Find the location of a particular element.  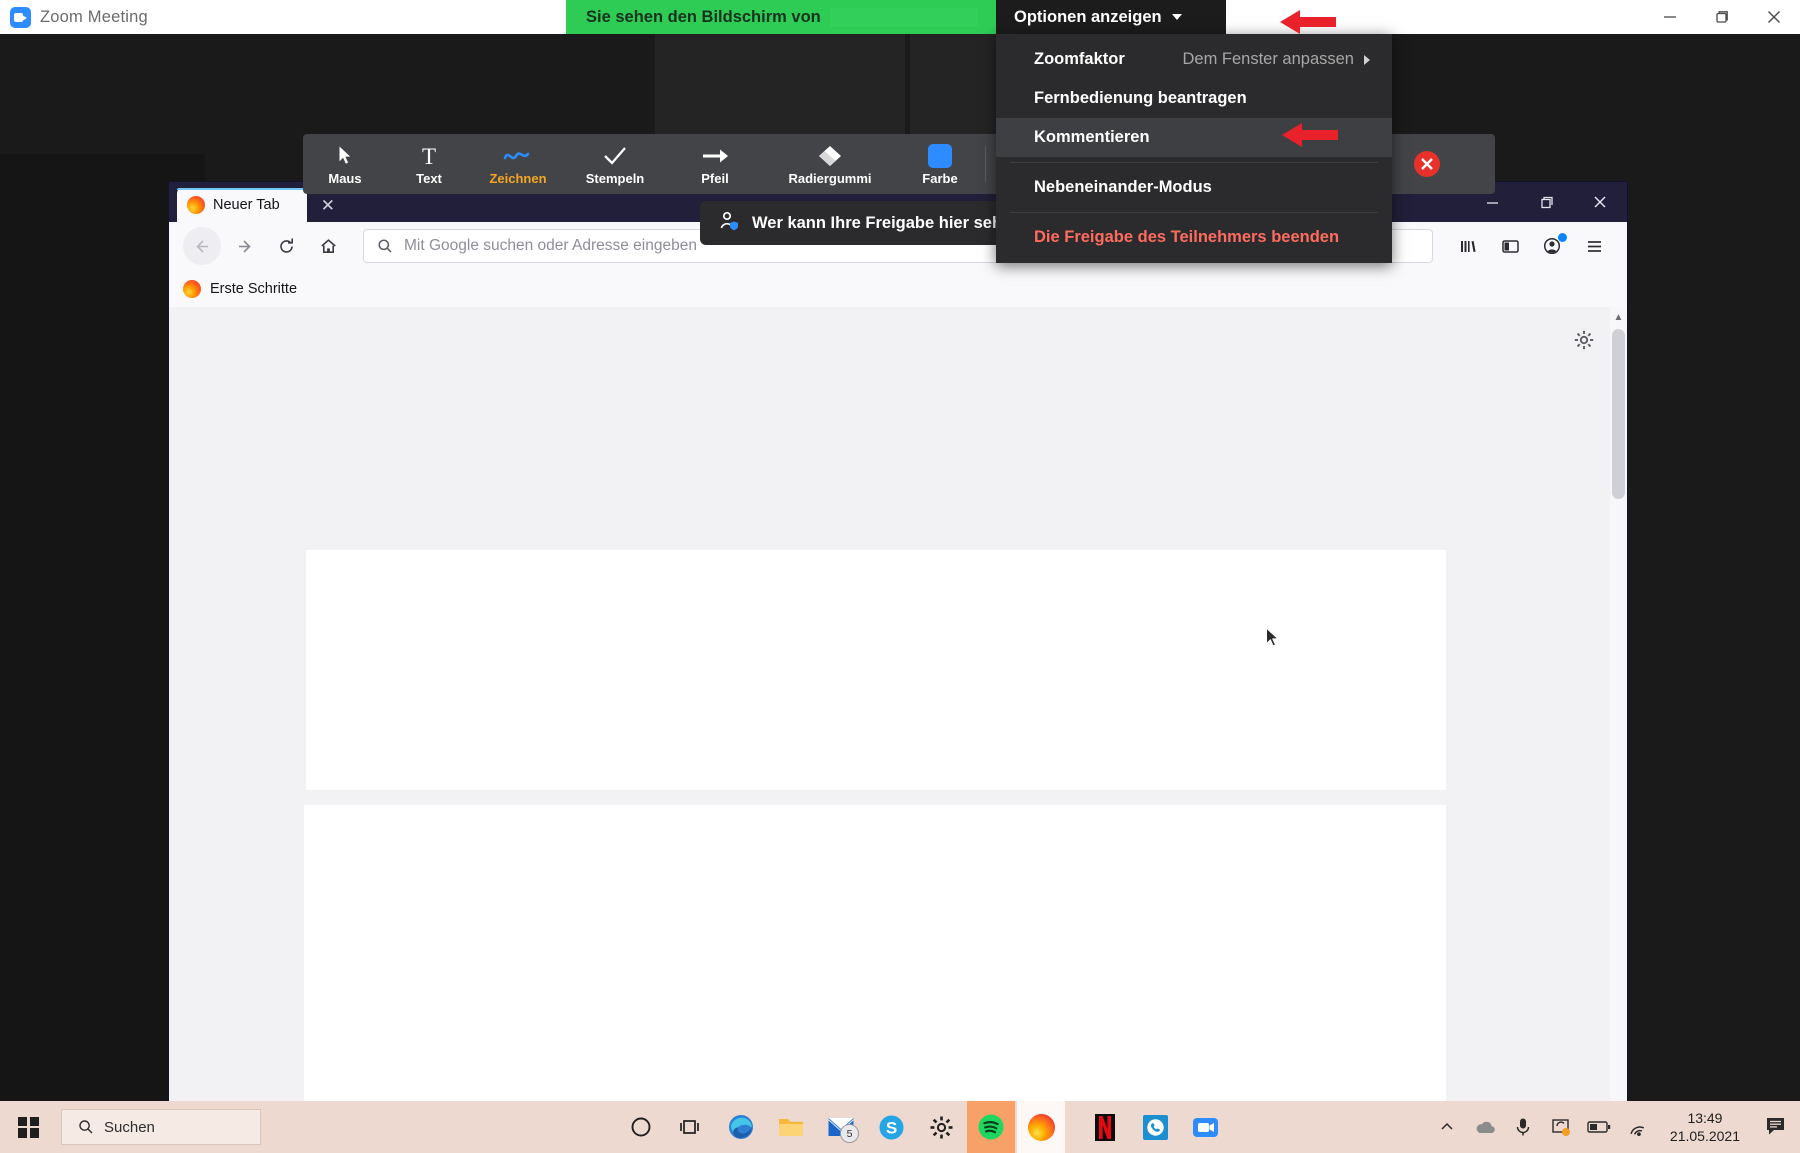

annot-tool-radiergummi: Radiergummi is located at coordinates (830, 164).